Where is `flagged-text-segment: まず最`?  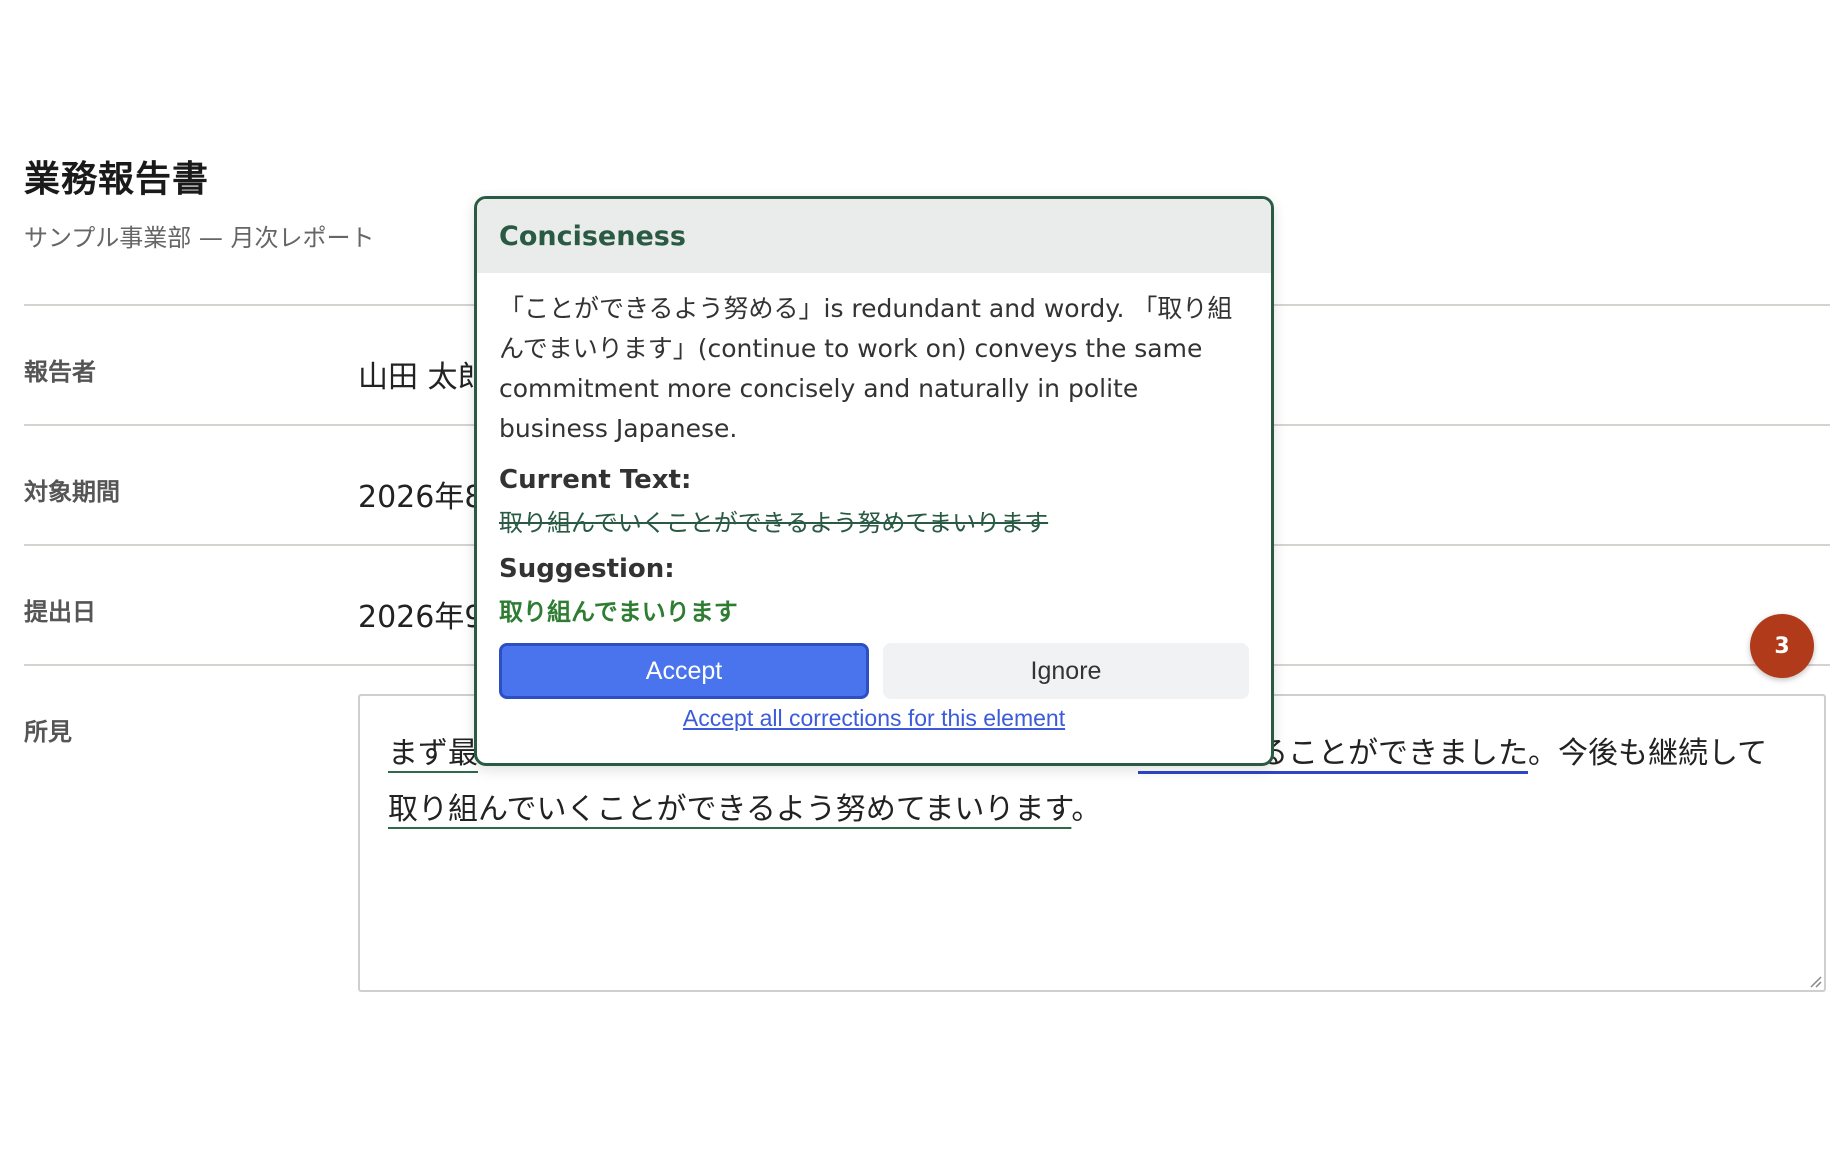 flagged-text-segment: まず最 is located at coordinates (433, 753).